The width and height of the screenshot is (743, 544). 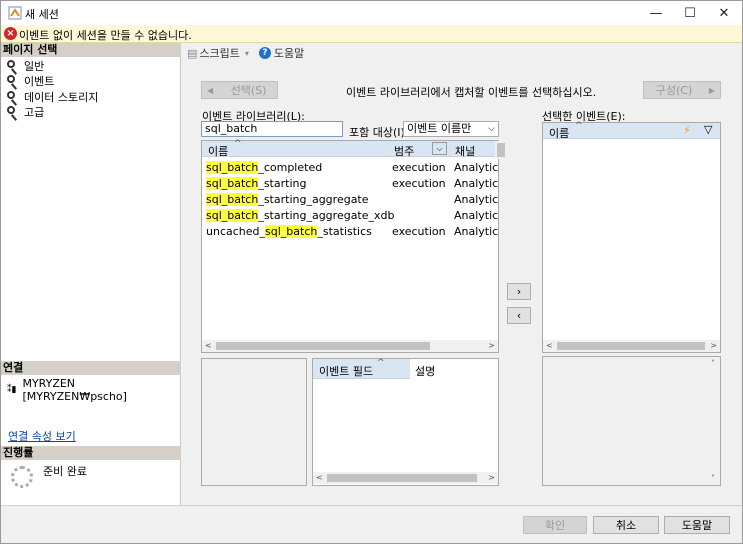 I want to click on col-header-channel: 채널, so click(x=465, y=151).